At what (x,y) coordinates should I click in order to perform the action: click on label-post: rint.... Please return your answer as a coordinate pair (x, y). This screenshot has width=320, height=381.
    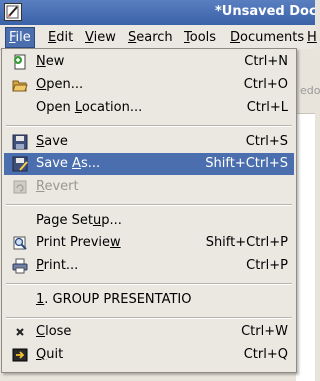
    Looking at the image, I should click on (61, 265).